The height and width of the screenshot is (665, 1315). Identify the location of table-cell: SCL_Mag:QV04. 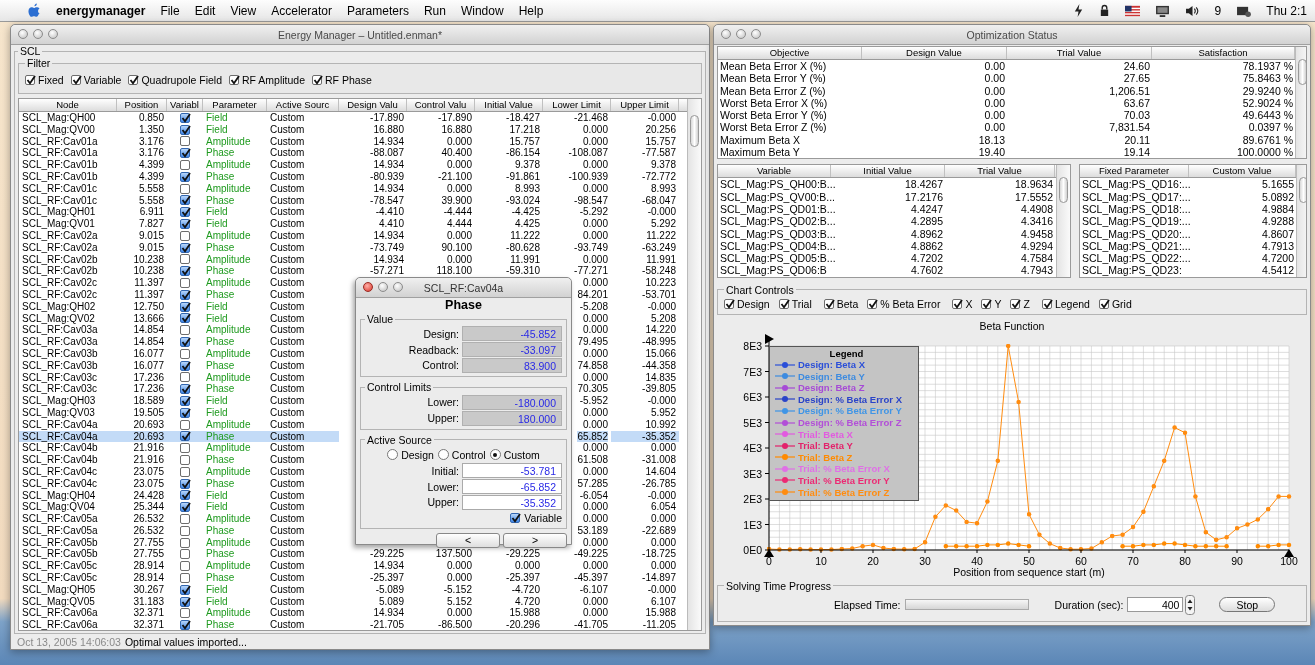
(68, 507).